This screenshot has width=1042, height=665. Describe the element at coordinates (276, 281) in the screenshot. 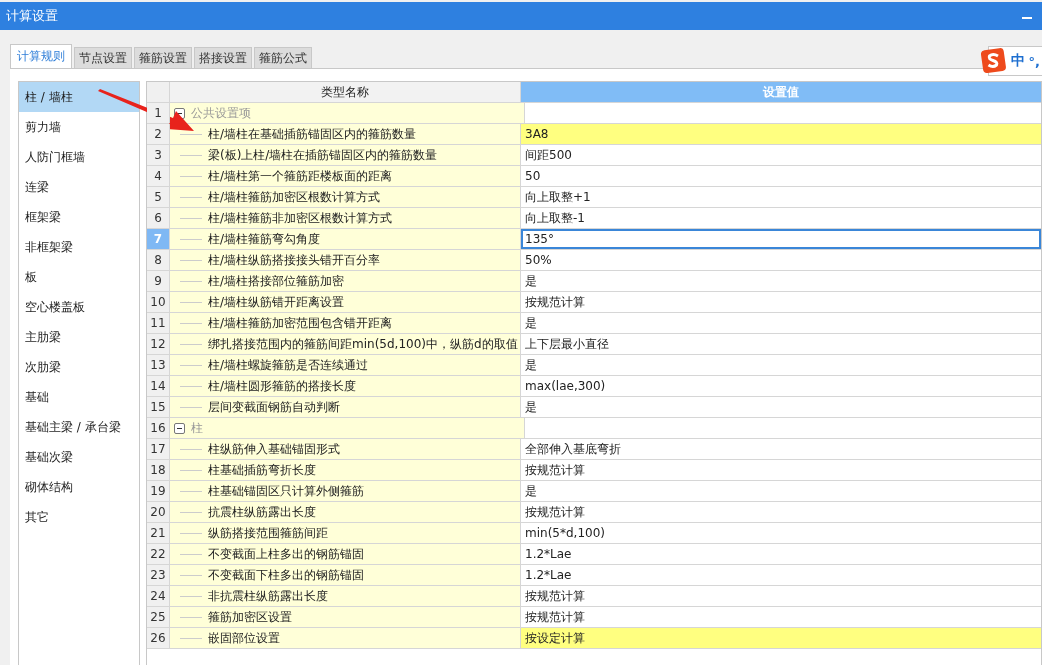

I see `setting-name: 柱/墙柱搭接部位箍筋加密` at that location.